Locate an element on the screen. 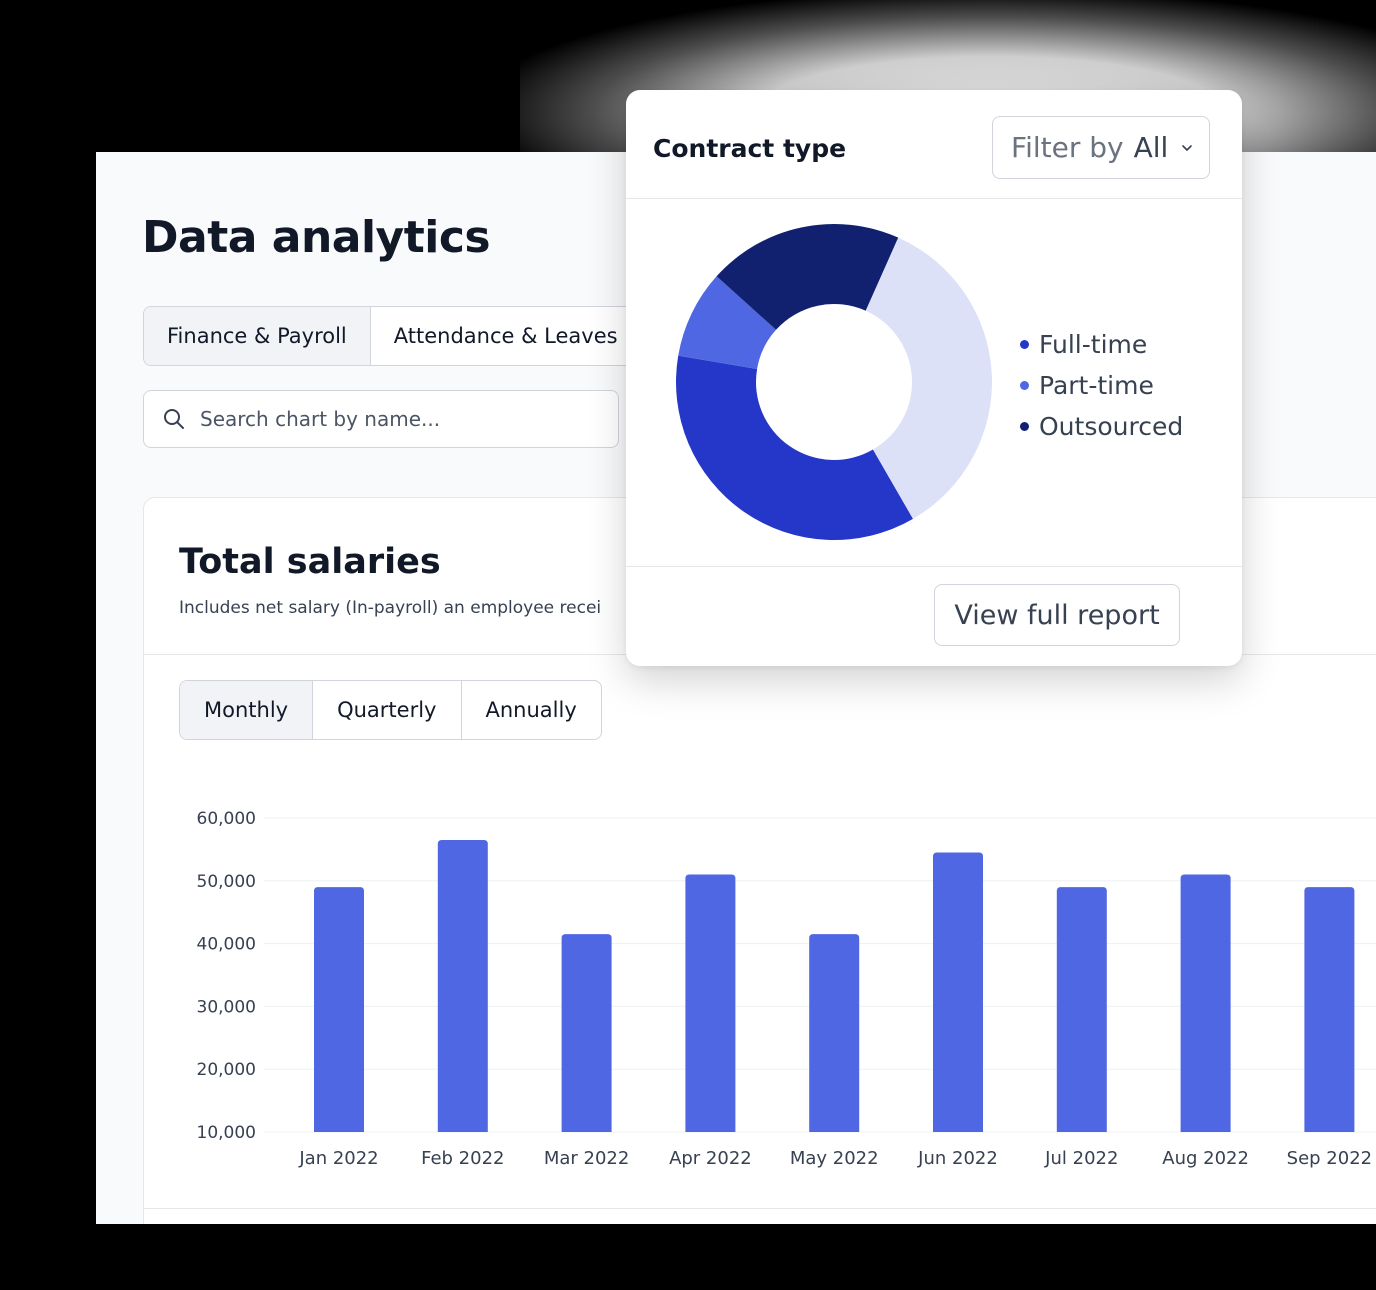  search-input is located at coordinates (400, 419).